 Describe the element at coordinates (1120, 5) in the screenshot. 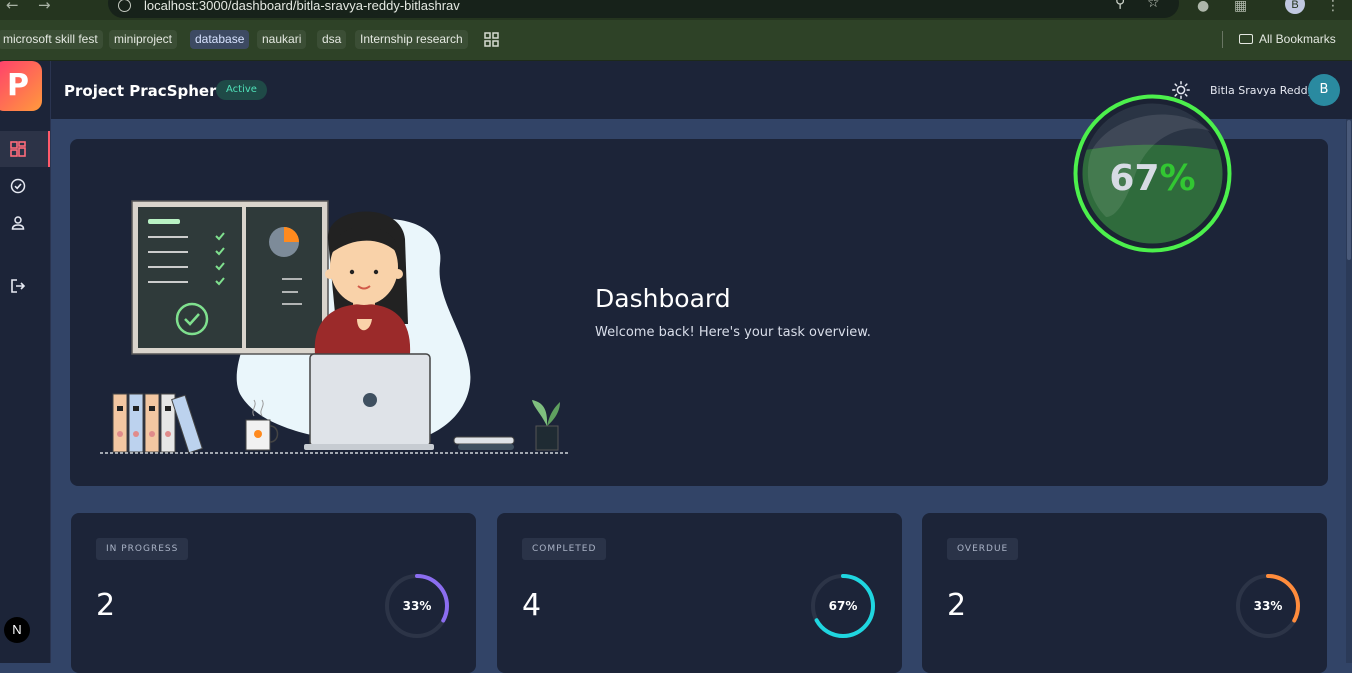

I see `zoom-icon: ⚲` at that location.